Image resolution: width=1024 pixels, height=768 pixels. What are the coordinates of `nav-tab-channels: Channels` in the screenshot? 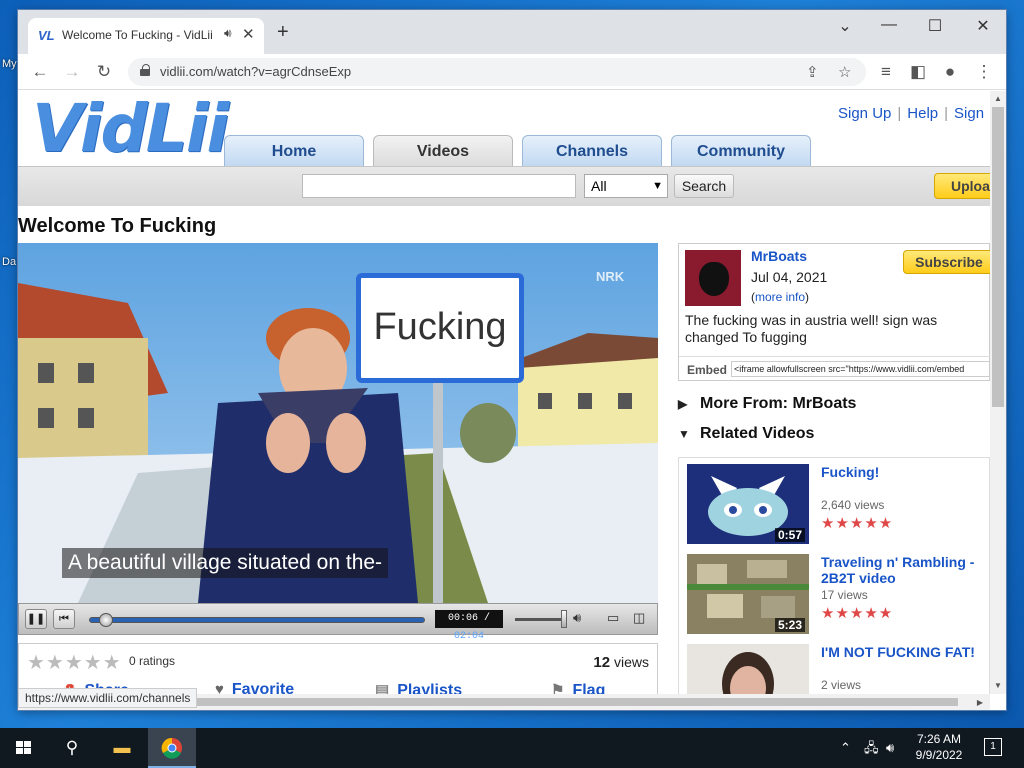 It's located at (592, 150).